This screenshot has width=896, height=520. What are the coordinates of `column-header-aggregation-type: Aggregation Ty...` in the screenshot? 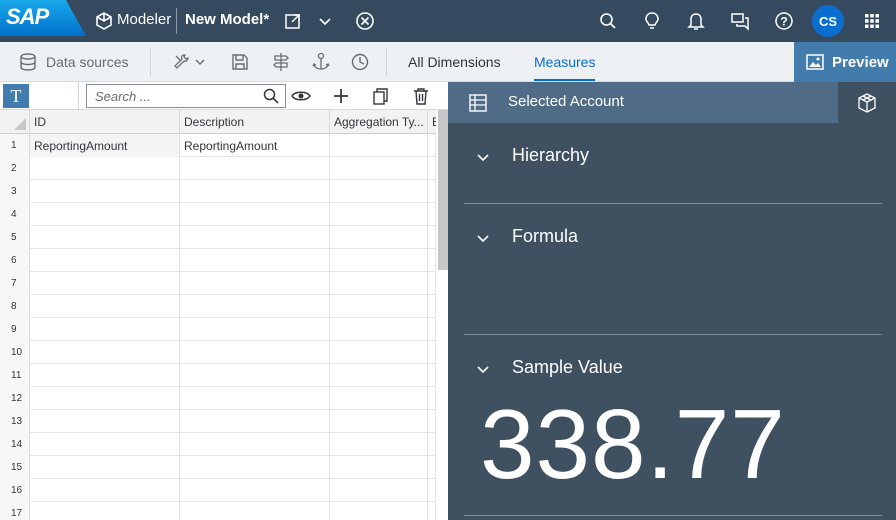 It's located at (379, 122).